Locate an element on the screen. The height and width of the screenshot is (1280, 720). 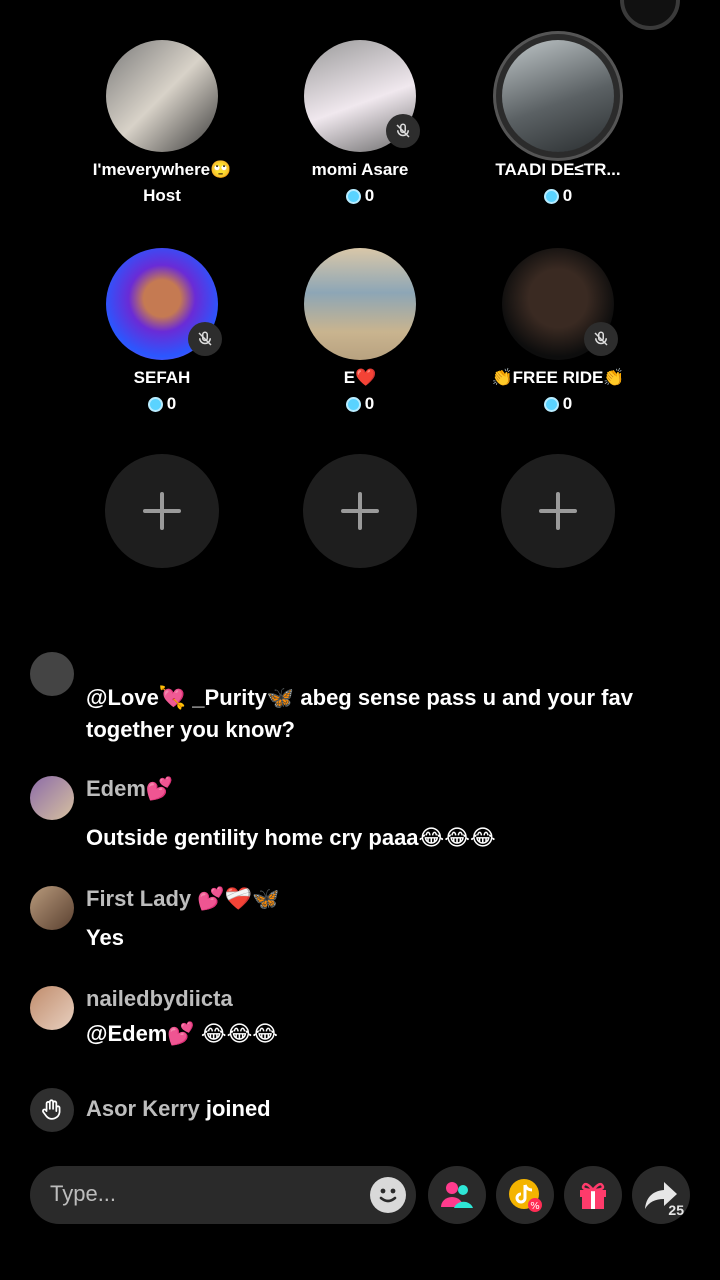
chat-message: nailedbydiicta @Edem💕 😂😂😂 is located at coordinates (360, 1026).